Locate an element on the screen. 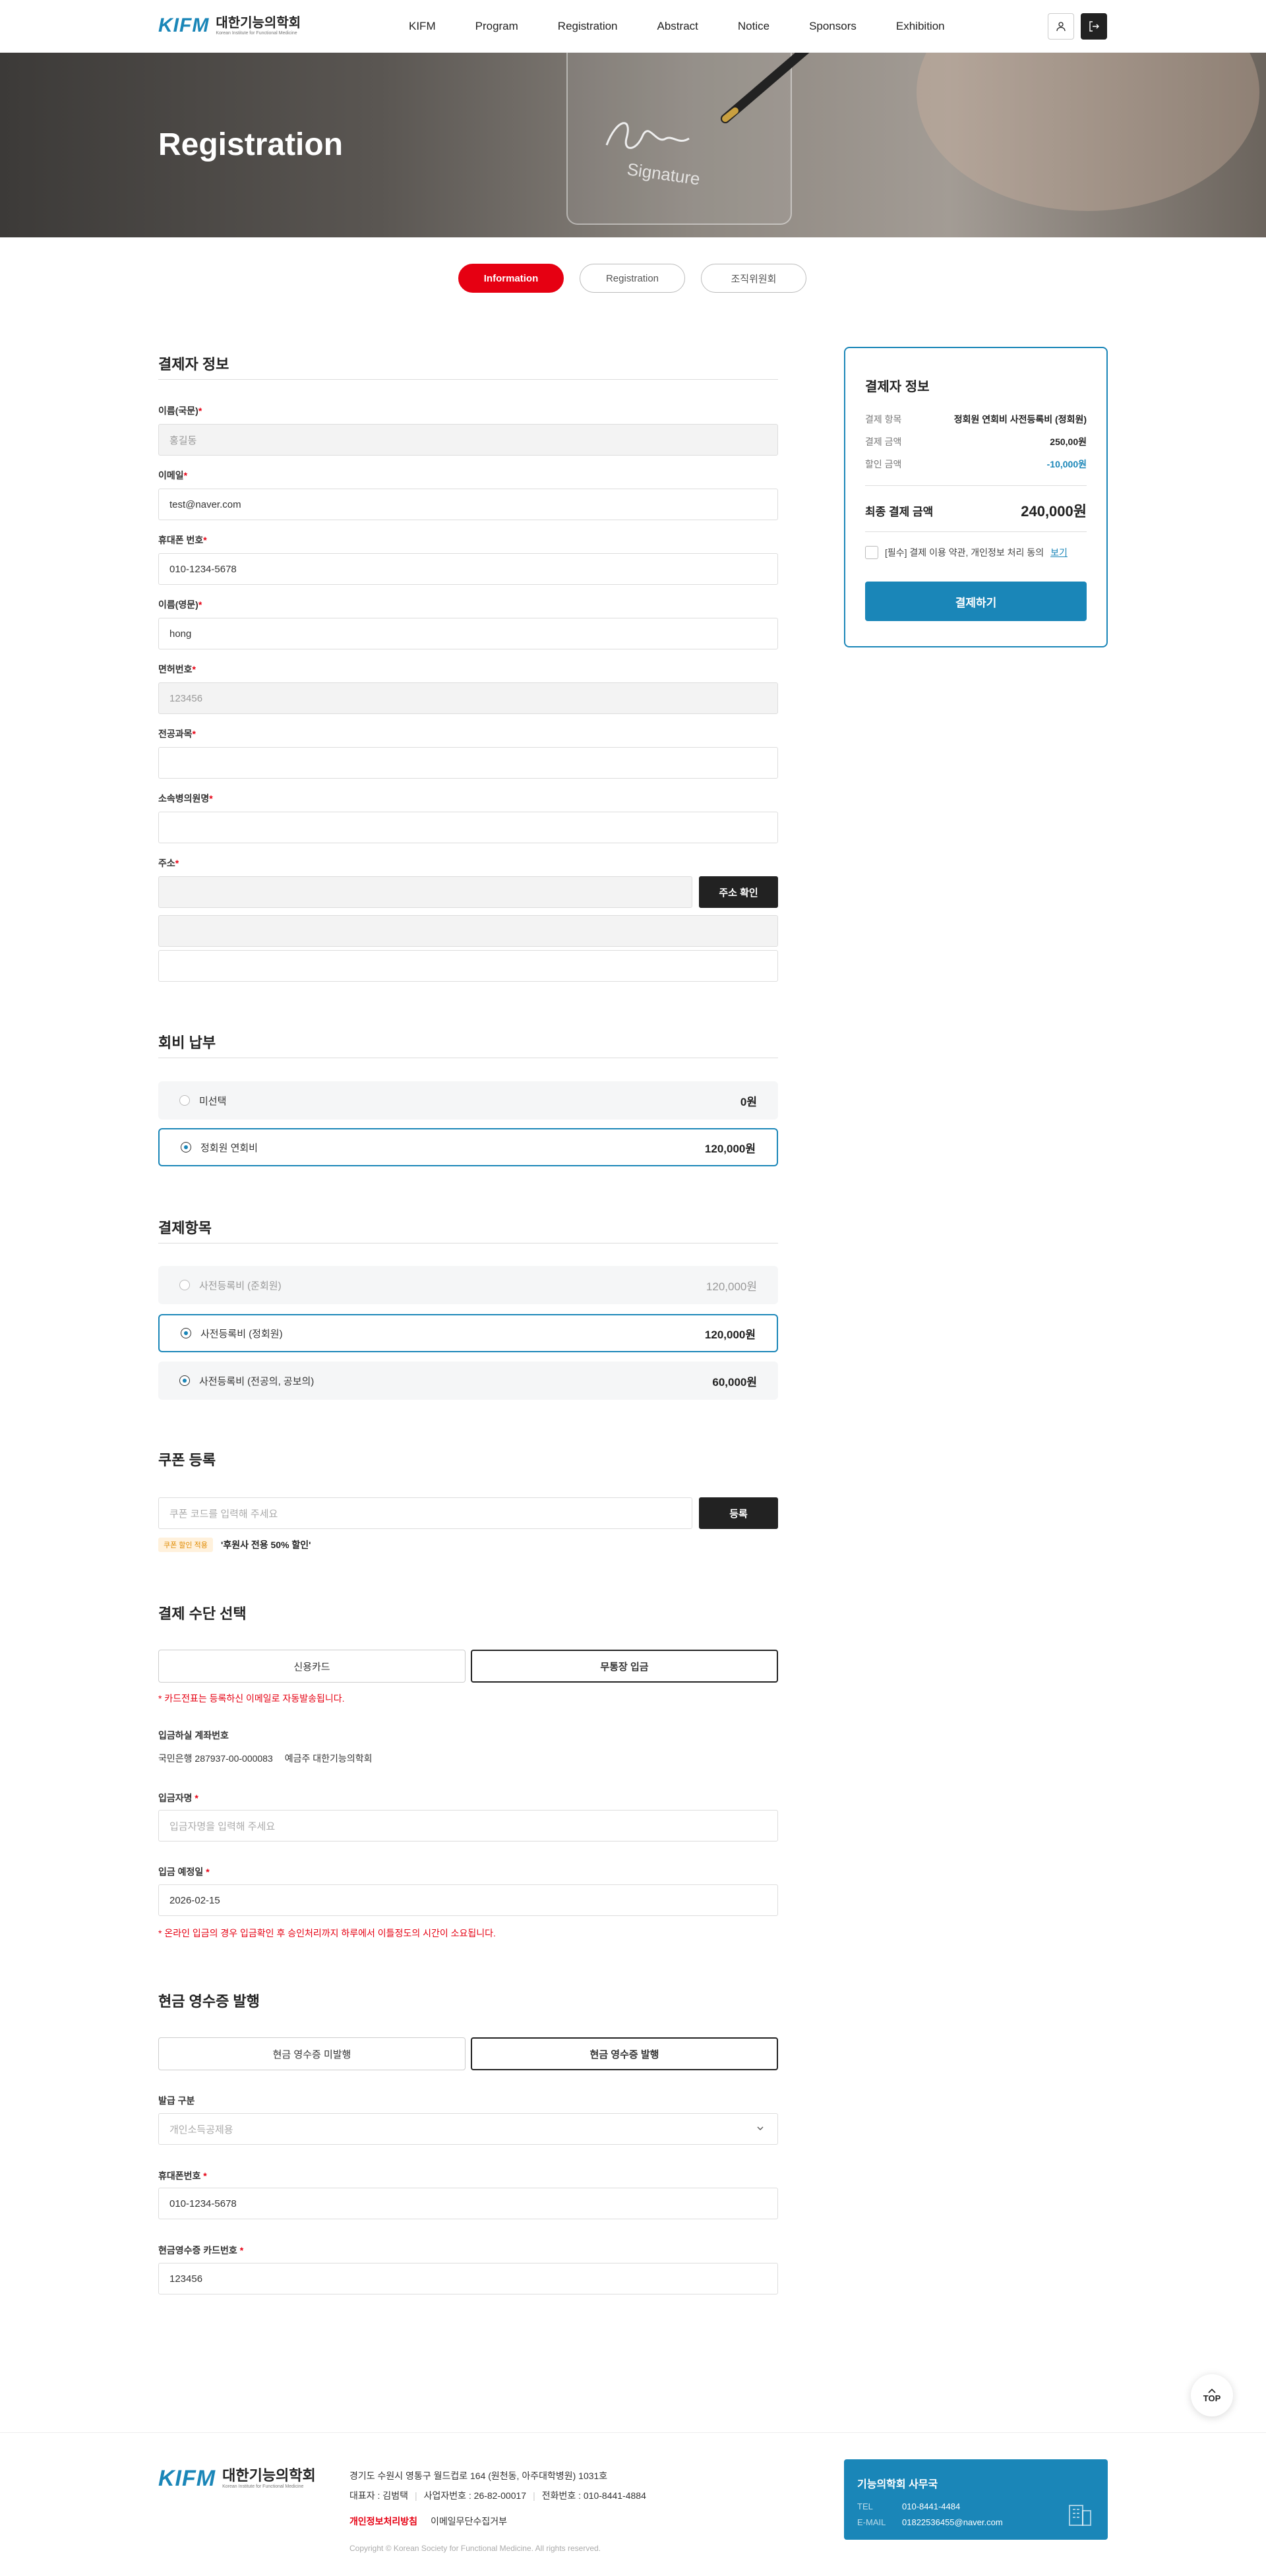  deposit-date-input: 2026-02-15 is located at coordinates (468, 1900).